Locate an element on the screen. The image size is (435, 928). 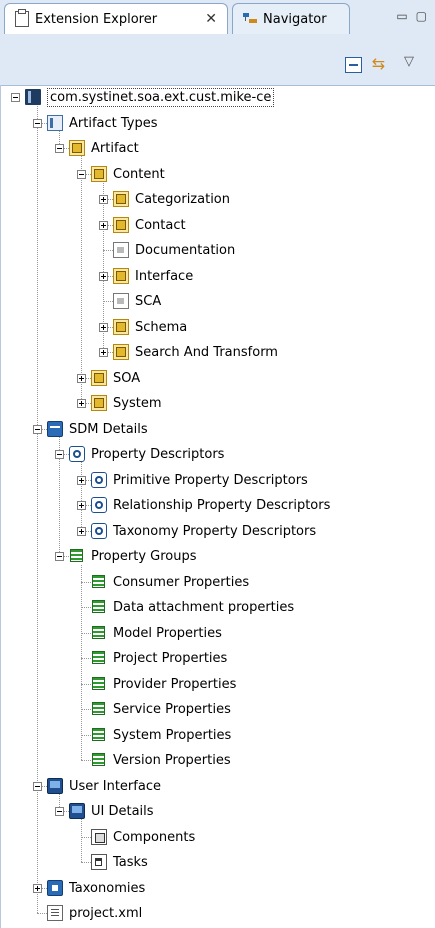
tree-item: System Properties is located at coordinates (217, 735).